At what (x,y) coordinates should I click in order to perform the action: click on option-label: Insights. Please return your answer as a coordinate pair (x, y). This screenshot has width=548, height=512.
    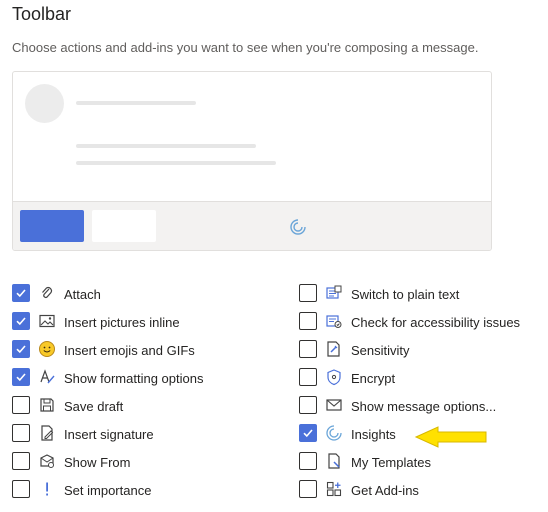
    Looking at the image, I should click on (373, 434).